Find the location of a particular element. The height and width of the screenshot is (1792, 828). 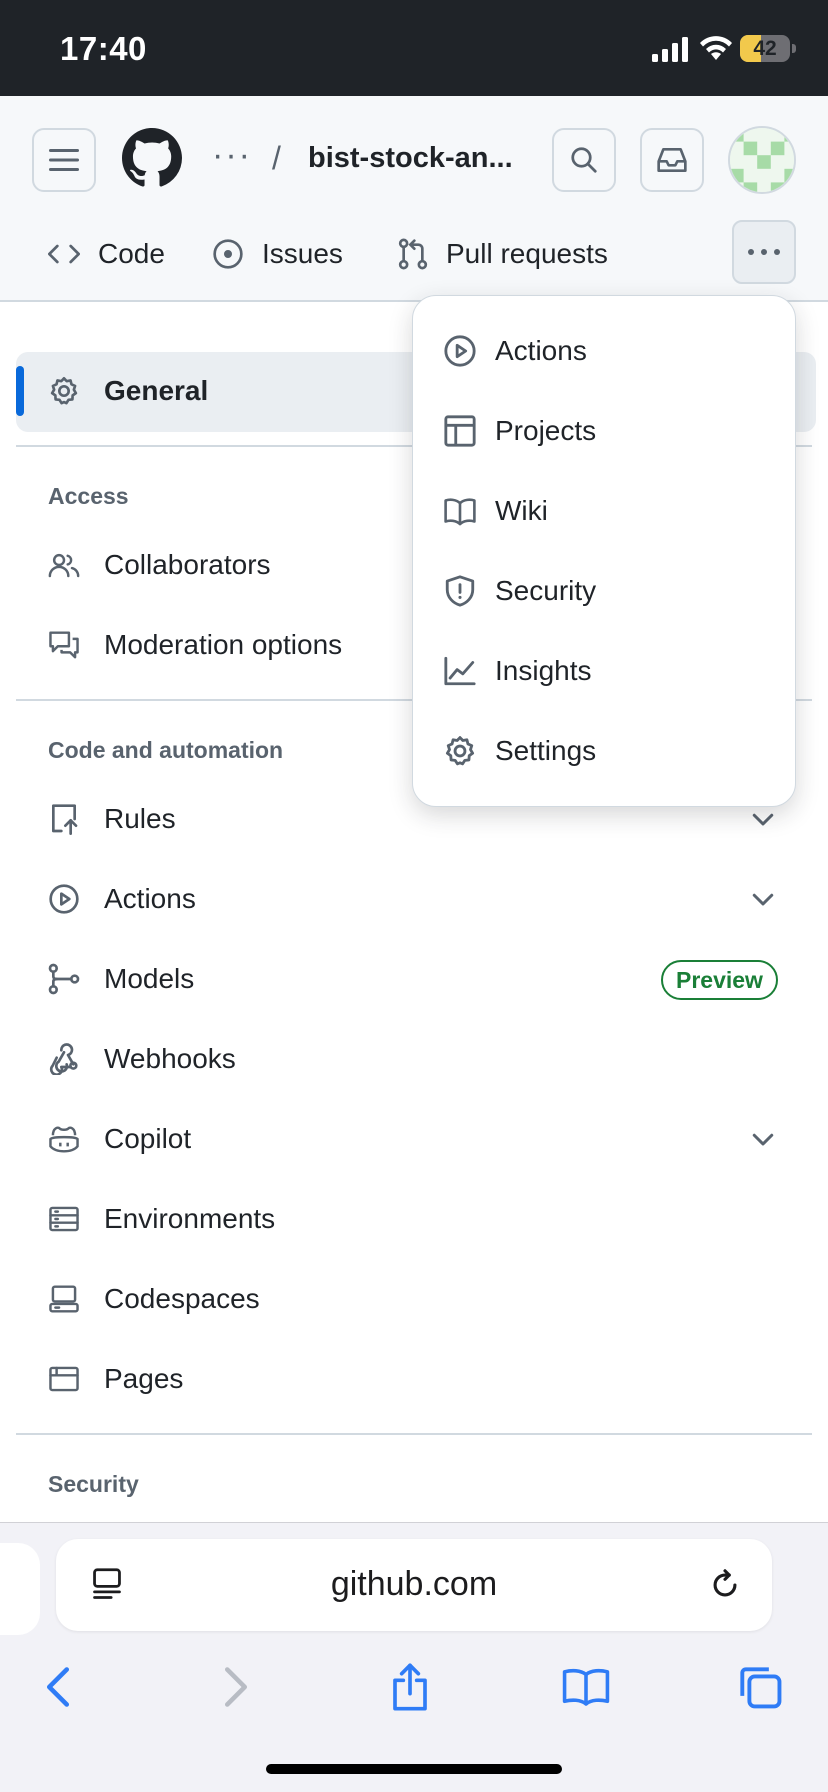

dropdown-item-settings: Settings is located at coordinates (519, 751).